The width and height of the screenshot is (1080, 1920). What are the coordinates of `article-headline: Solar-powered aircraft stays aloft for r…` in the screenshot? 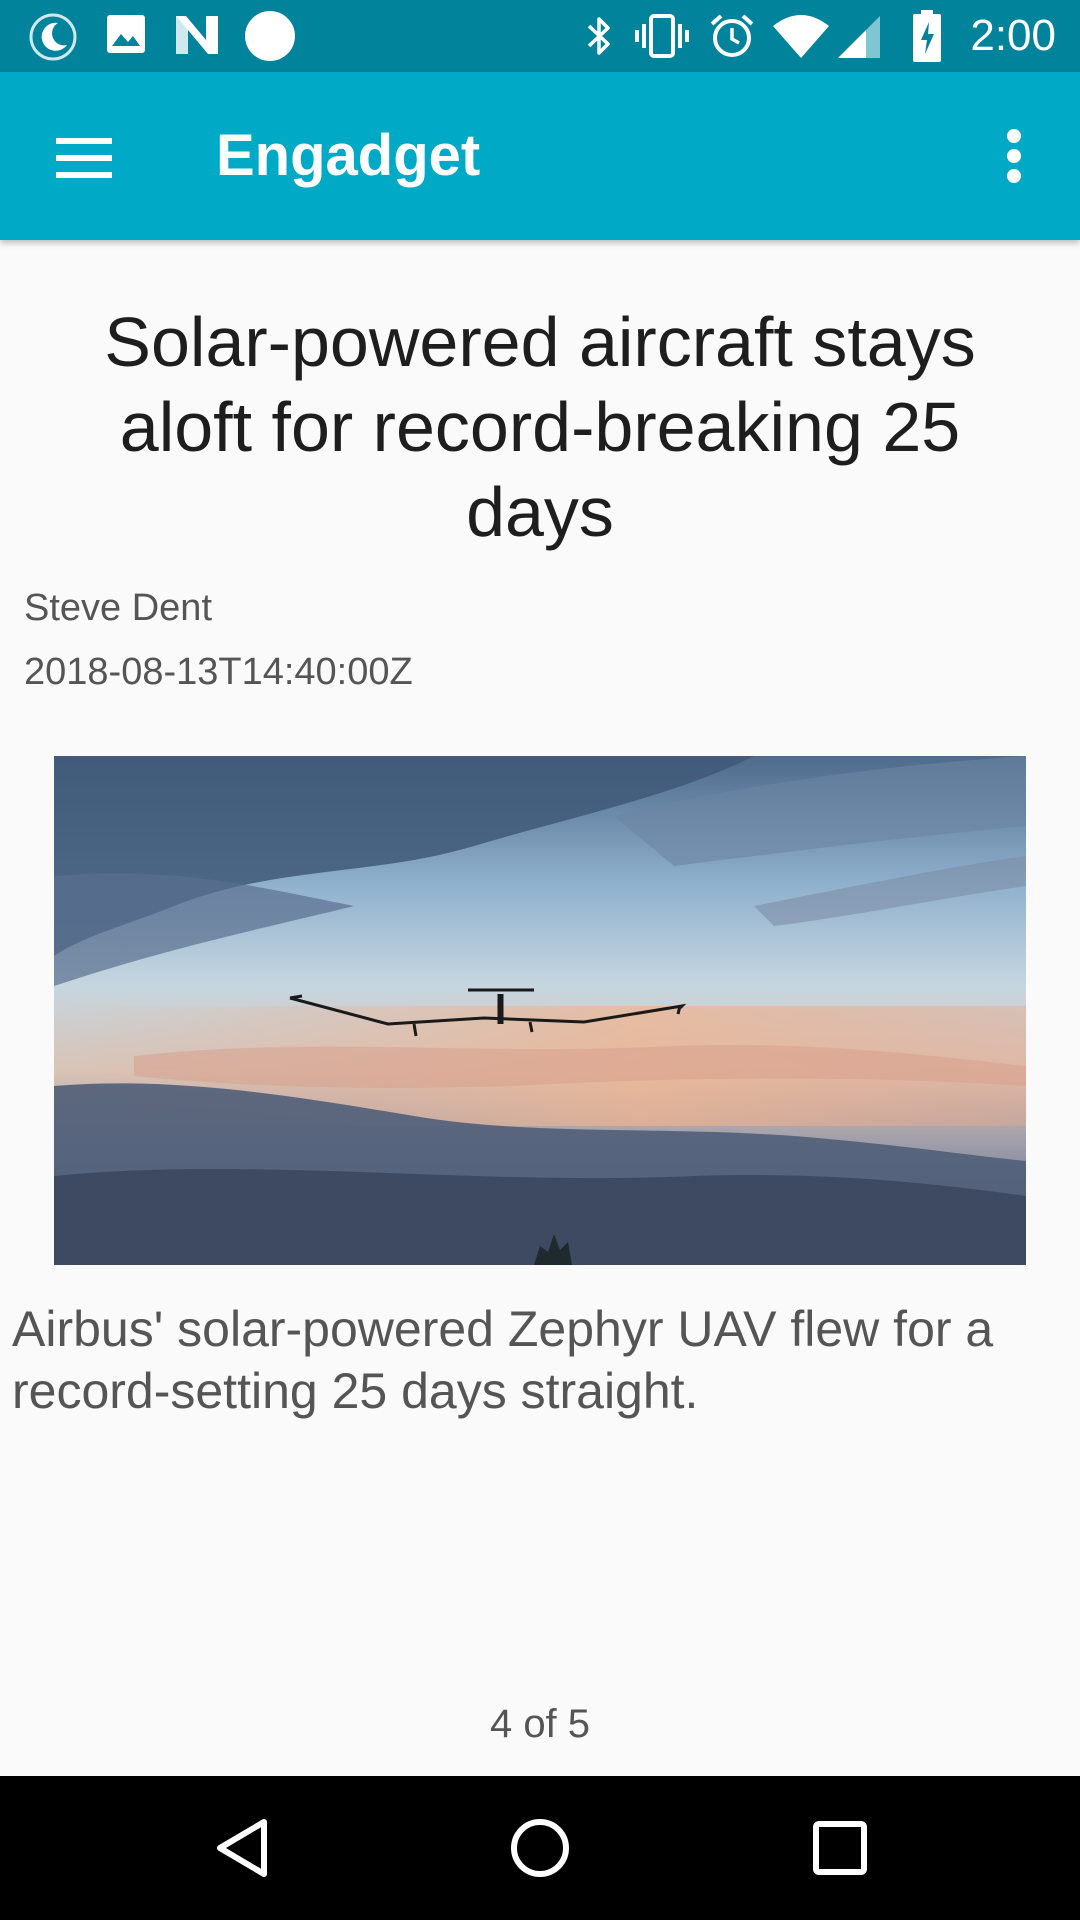 It's located at (540, 427).